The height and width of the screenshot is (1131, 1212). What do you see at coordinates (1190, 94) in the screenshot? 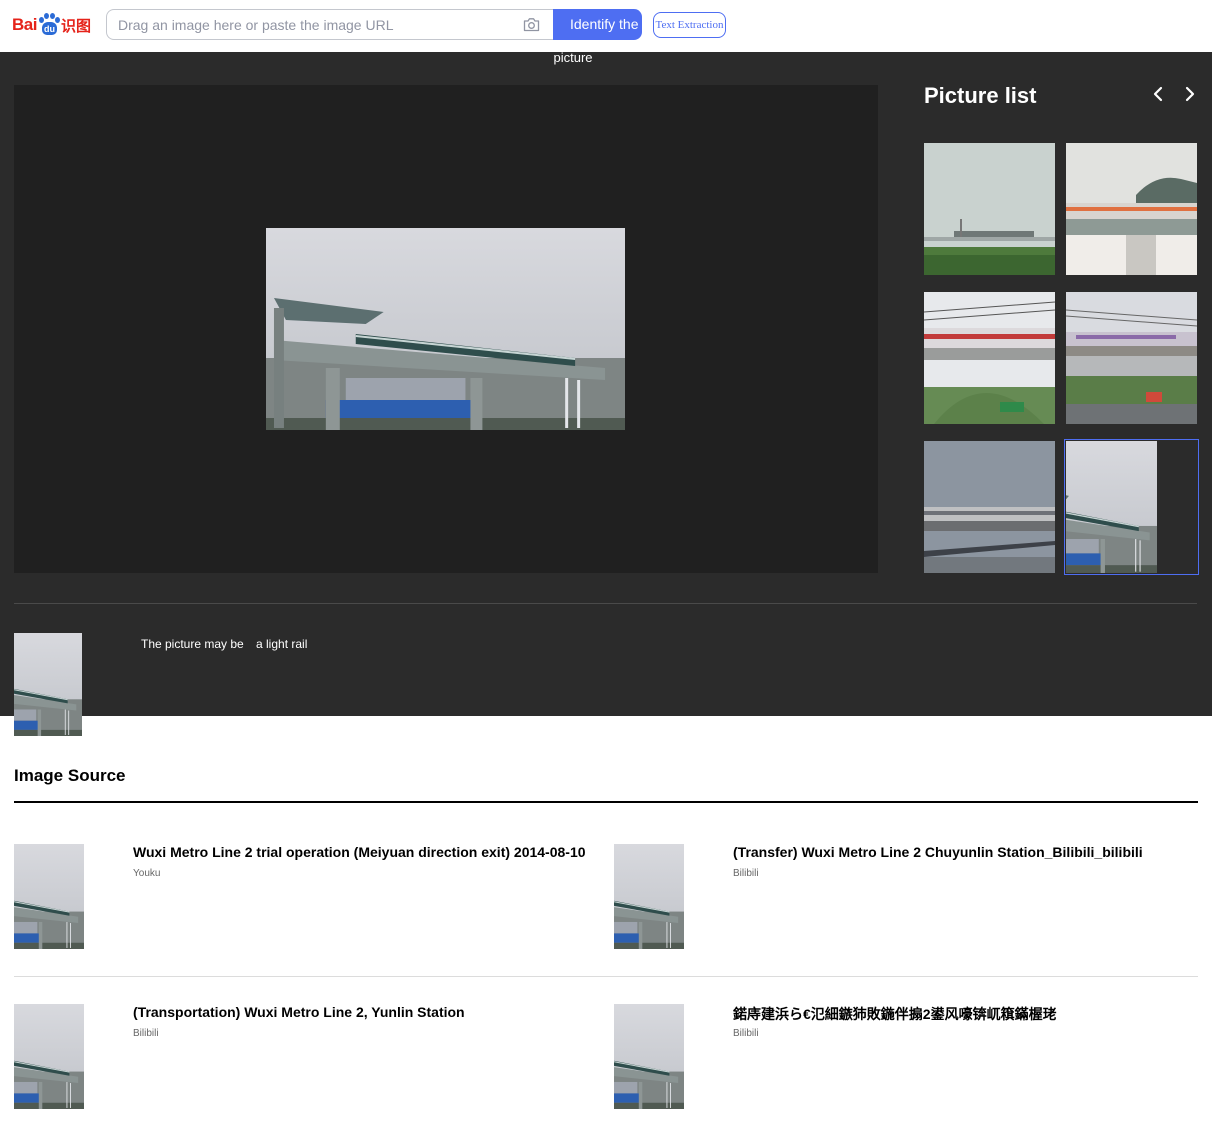
I see `chevron-right-icon` at bounding box center [1190, 94].